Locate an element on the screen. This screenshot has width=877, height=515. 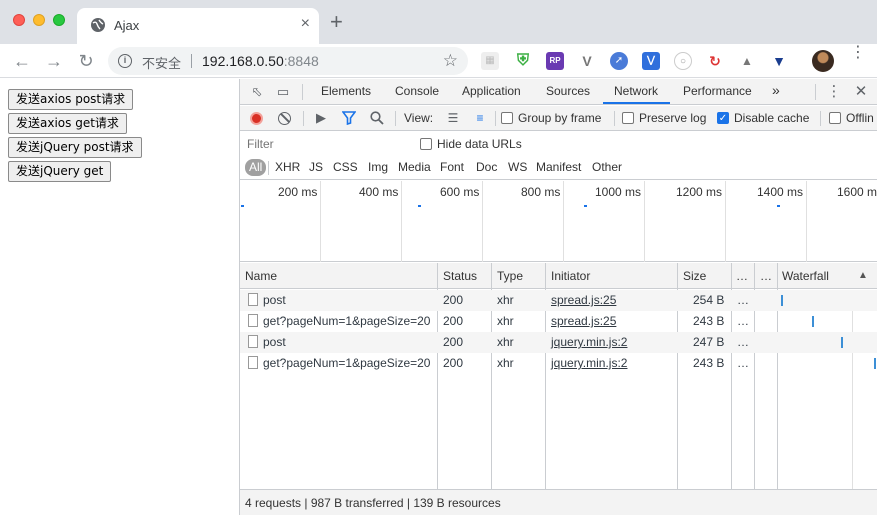
filter-icon is located at coordinates (349, 118).